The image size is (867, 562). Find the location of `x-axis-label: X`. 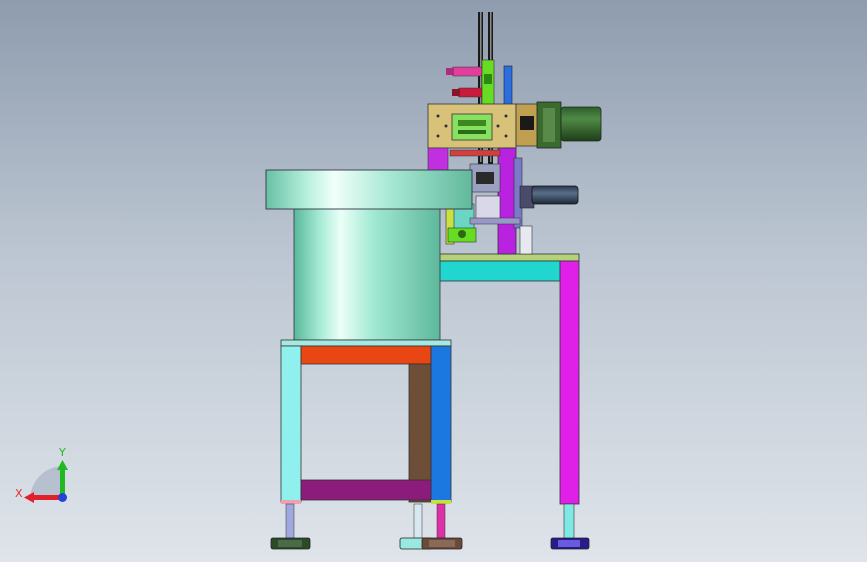

x-axis-label: X is located at coordinates (19, 493).